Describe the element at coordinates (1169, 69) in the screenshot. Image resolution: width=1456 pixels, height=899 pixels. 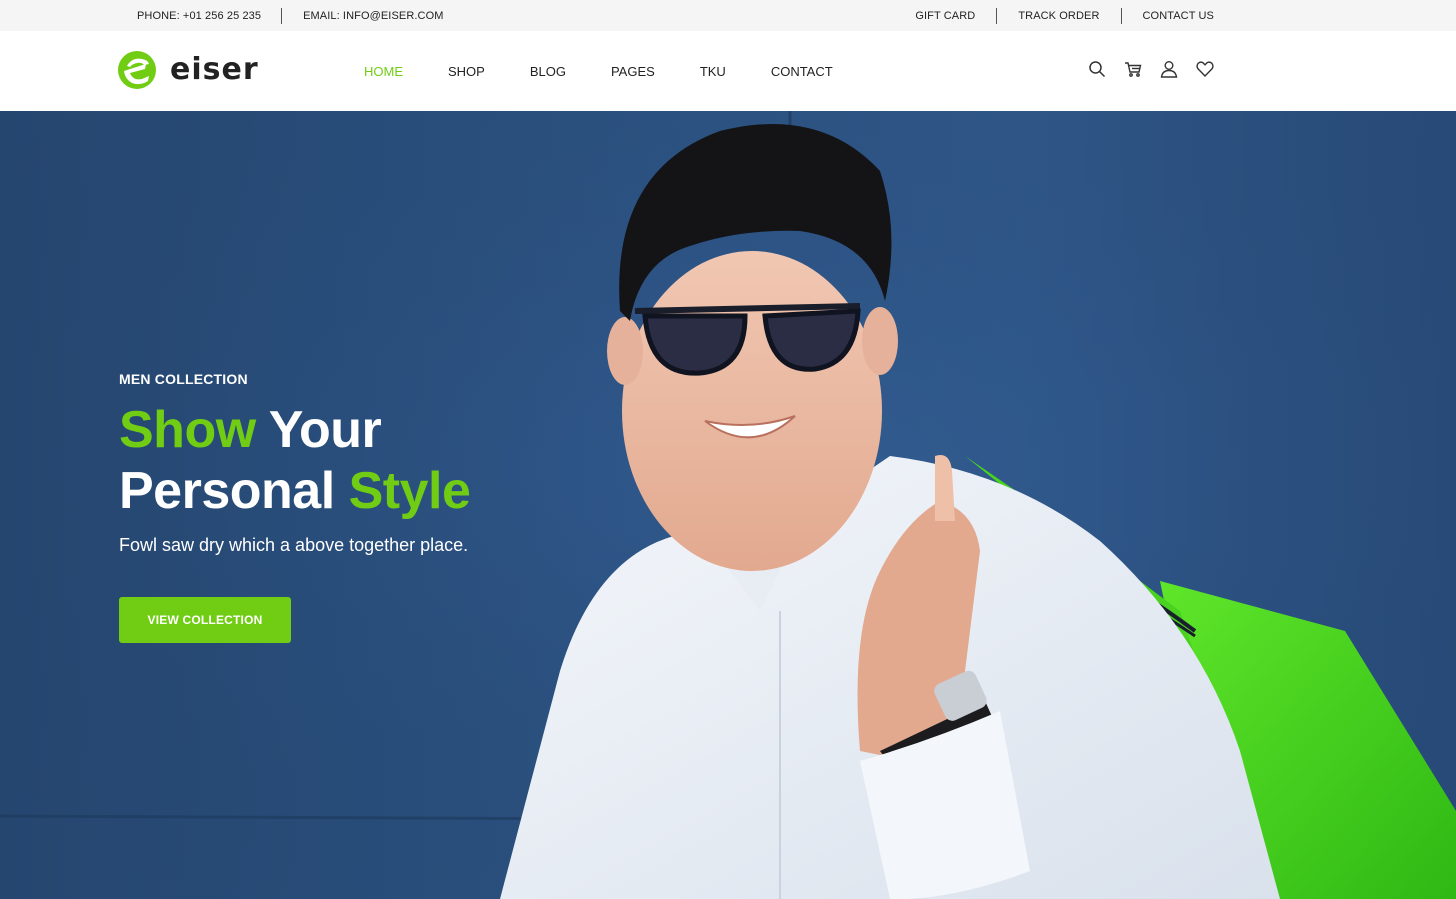
I see `user-icon` at that location.